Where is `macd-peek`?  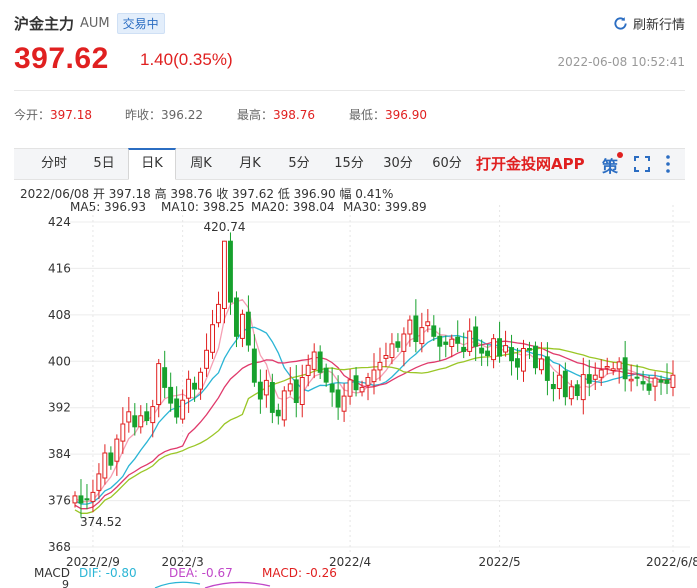 macd-peek is located at coordinates (212, 584).